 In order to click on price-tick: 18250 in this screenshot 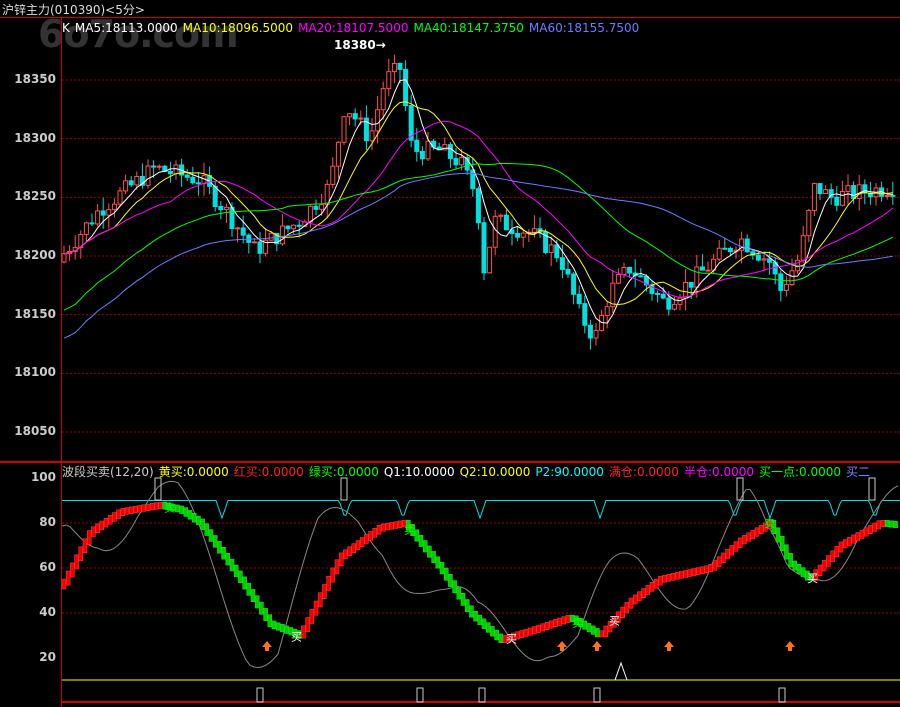, I will do `click(35, 196)`.